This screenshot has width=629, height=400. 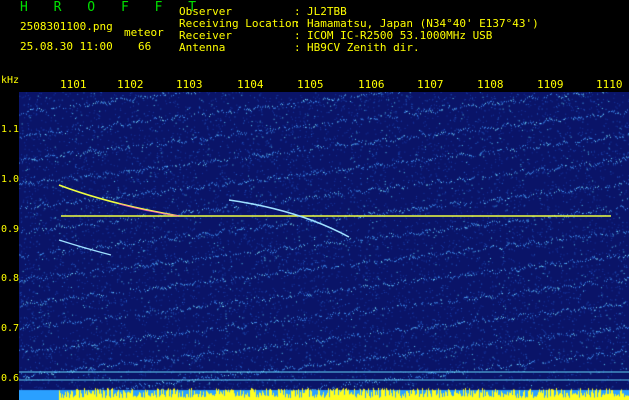 I want to click on x-tick-label: 1102, so click(x=130, y=84).